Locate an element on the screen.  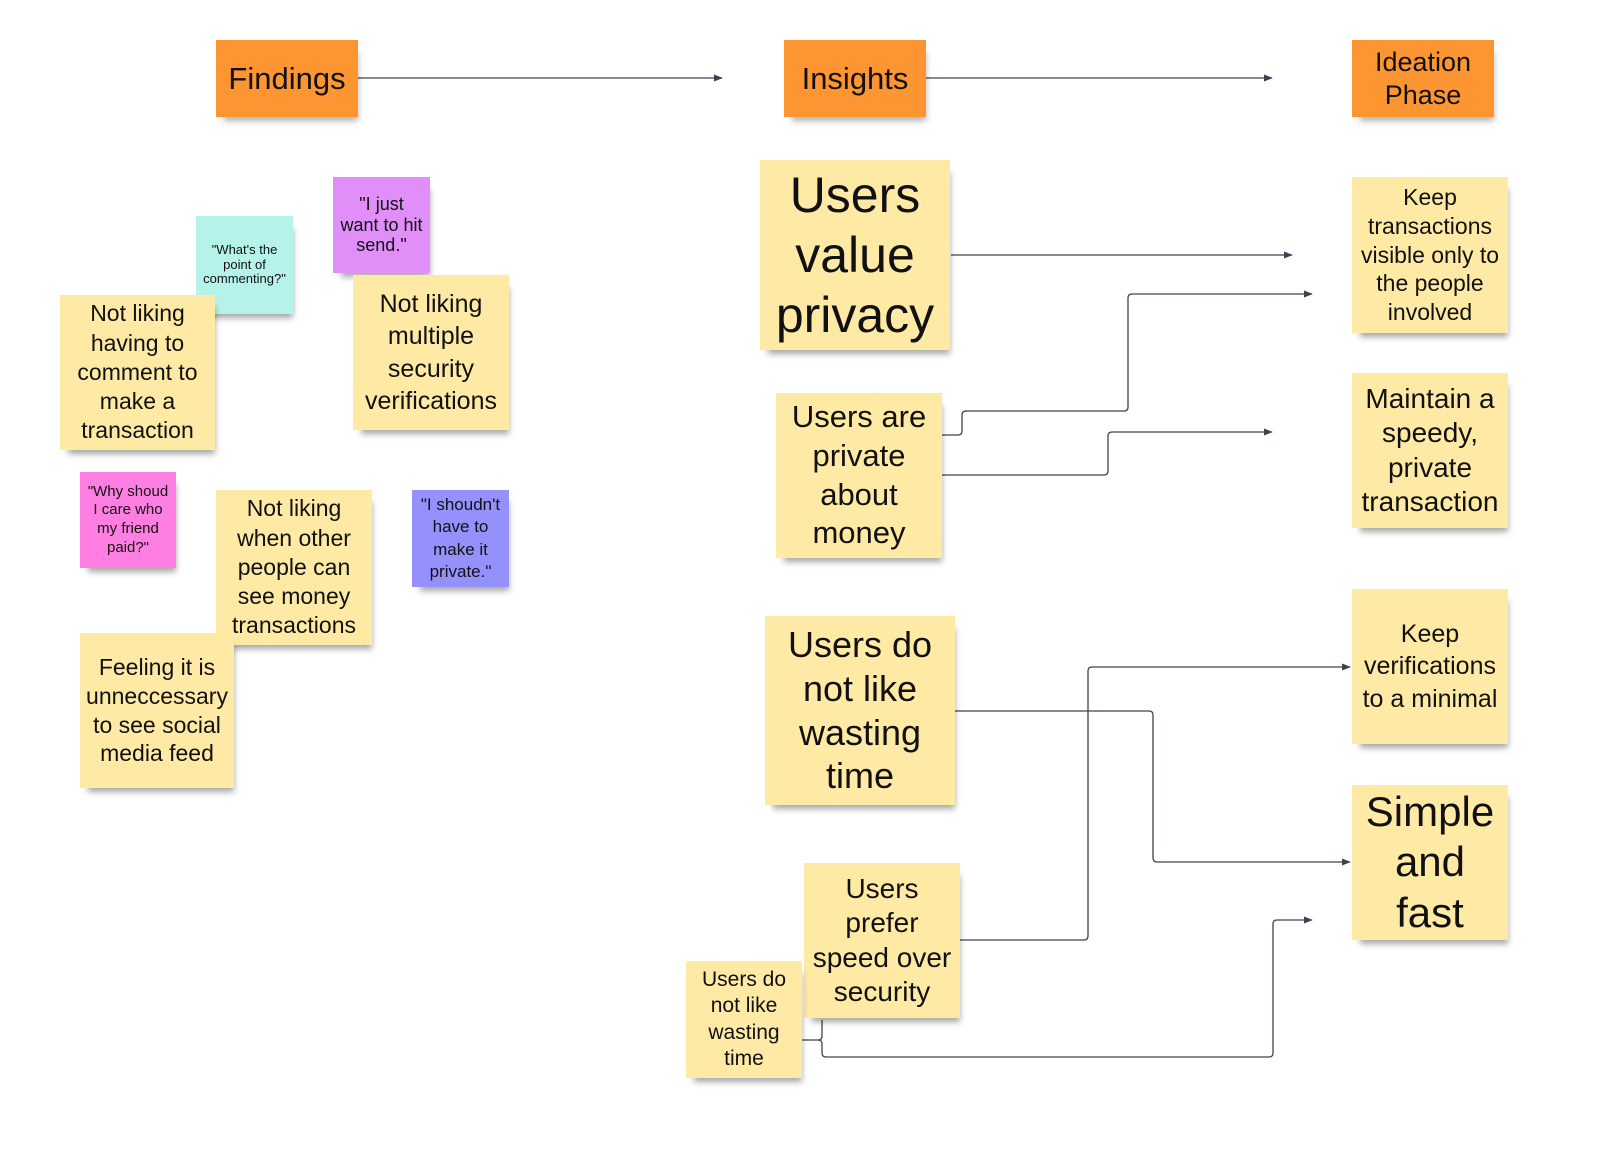
sticky-wasting-time-small: Users do not like wasting time is located at coordinates (744, 1019).